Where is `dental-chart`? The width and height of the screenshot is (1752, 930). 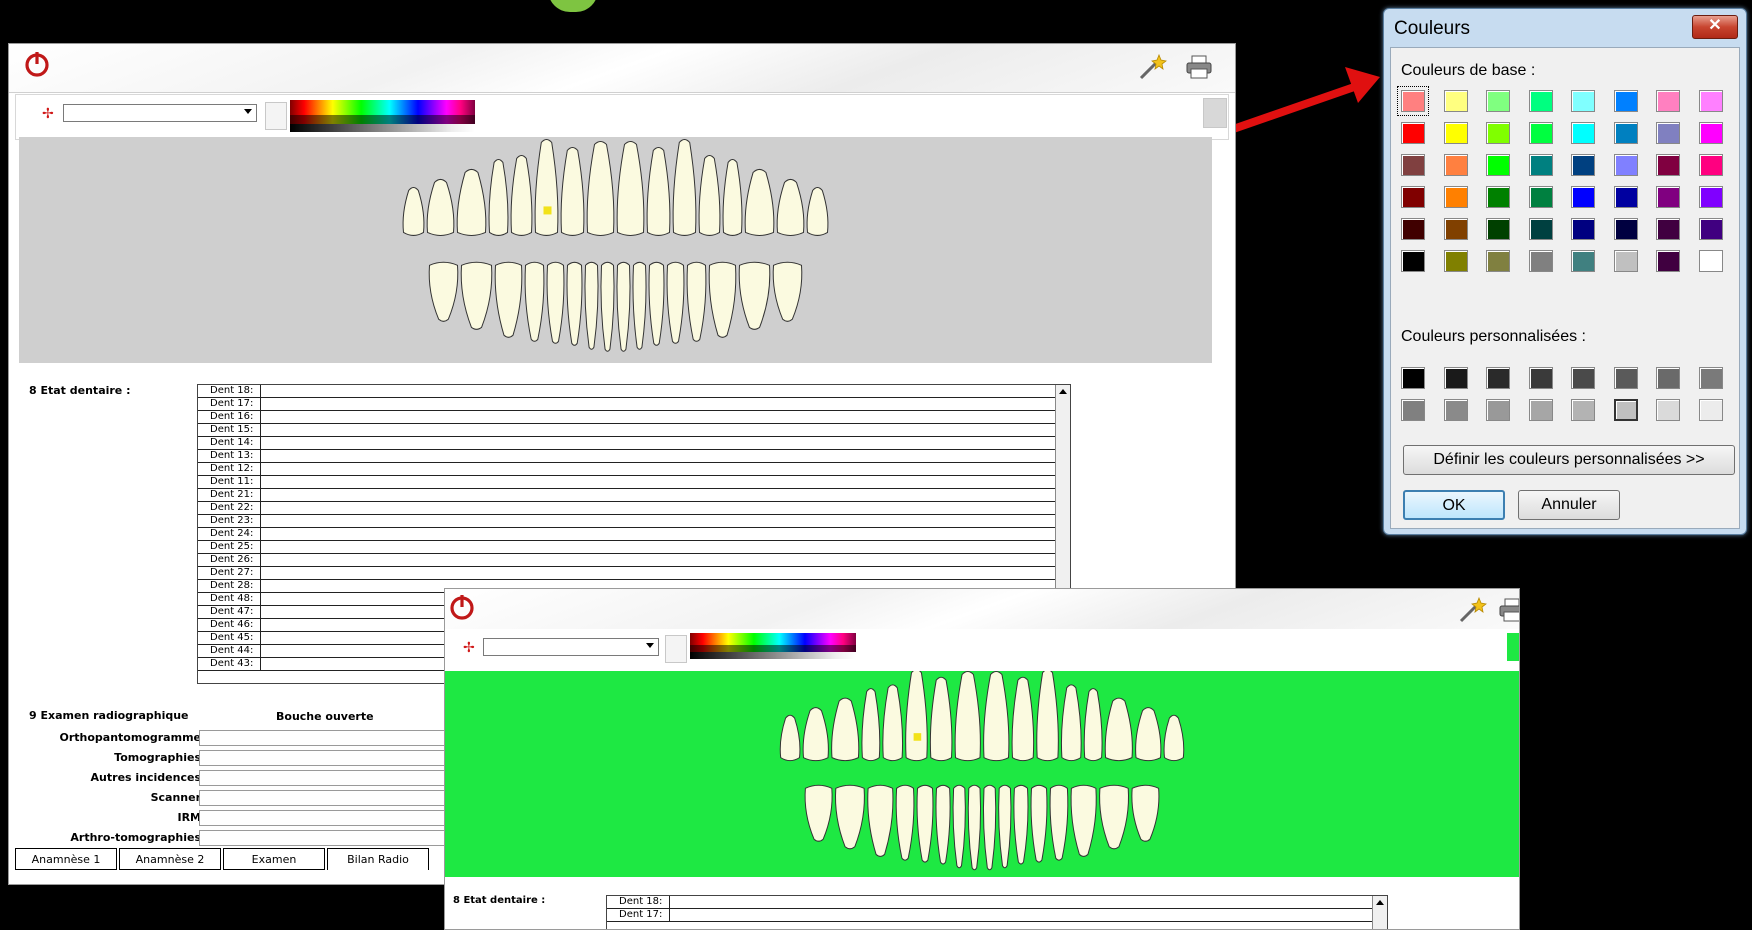
dental-chart is located at coordinates (982, 773).